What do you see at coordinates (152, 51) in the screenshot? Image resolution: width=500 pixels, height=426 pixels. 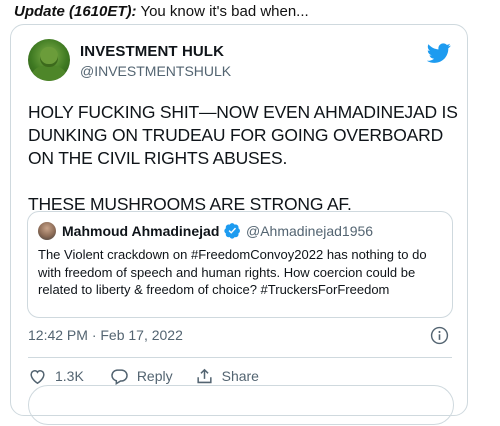 I see `author-name: INVESTMENT HULK` at bounding box center [152, 51].